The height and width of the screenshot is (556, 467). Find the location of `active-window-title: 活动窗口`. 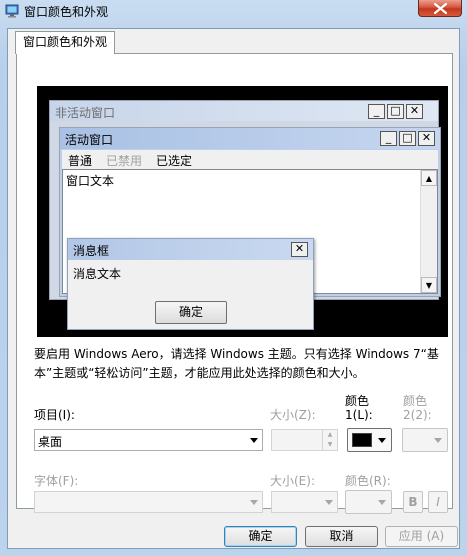

active-window-title: 活动窗口 is located at coordinates (89, 140).